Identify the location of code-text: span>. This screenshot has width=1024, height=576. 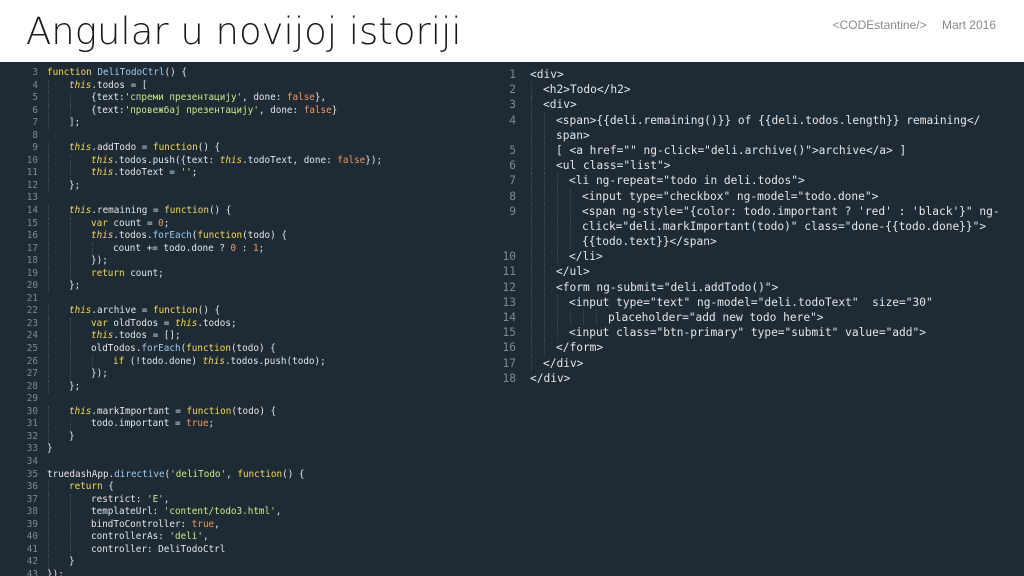
(573, 135).